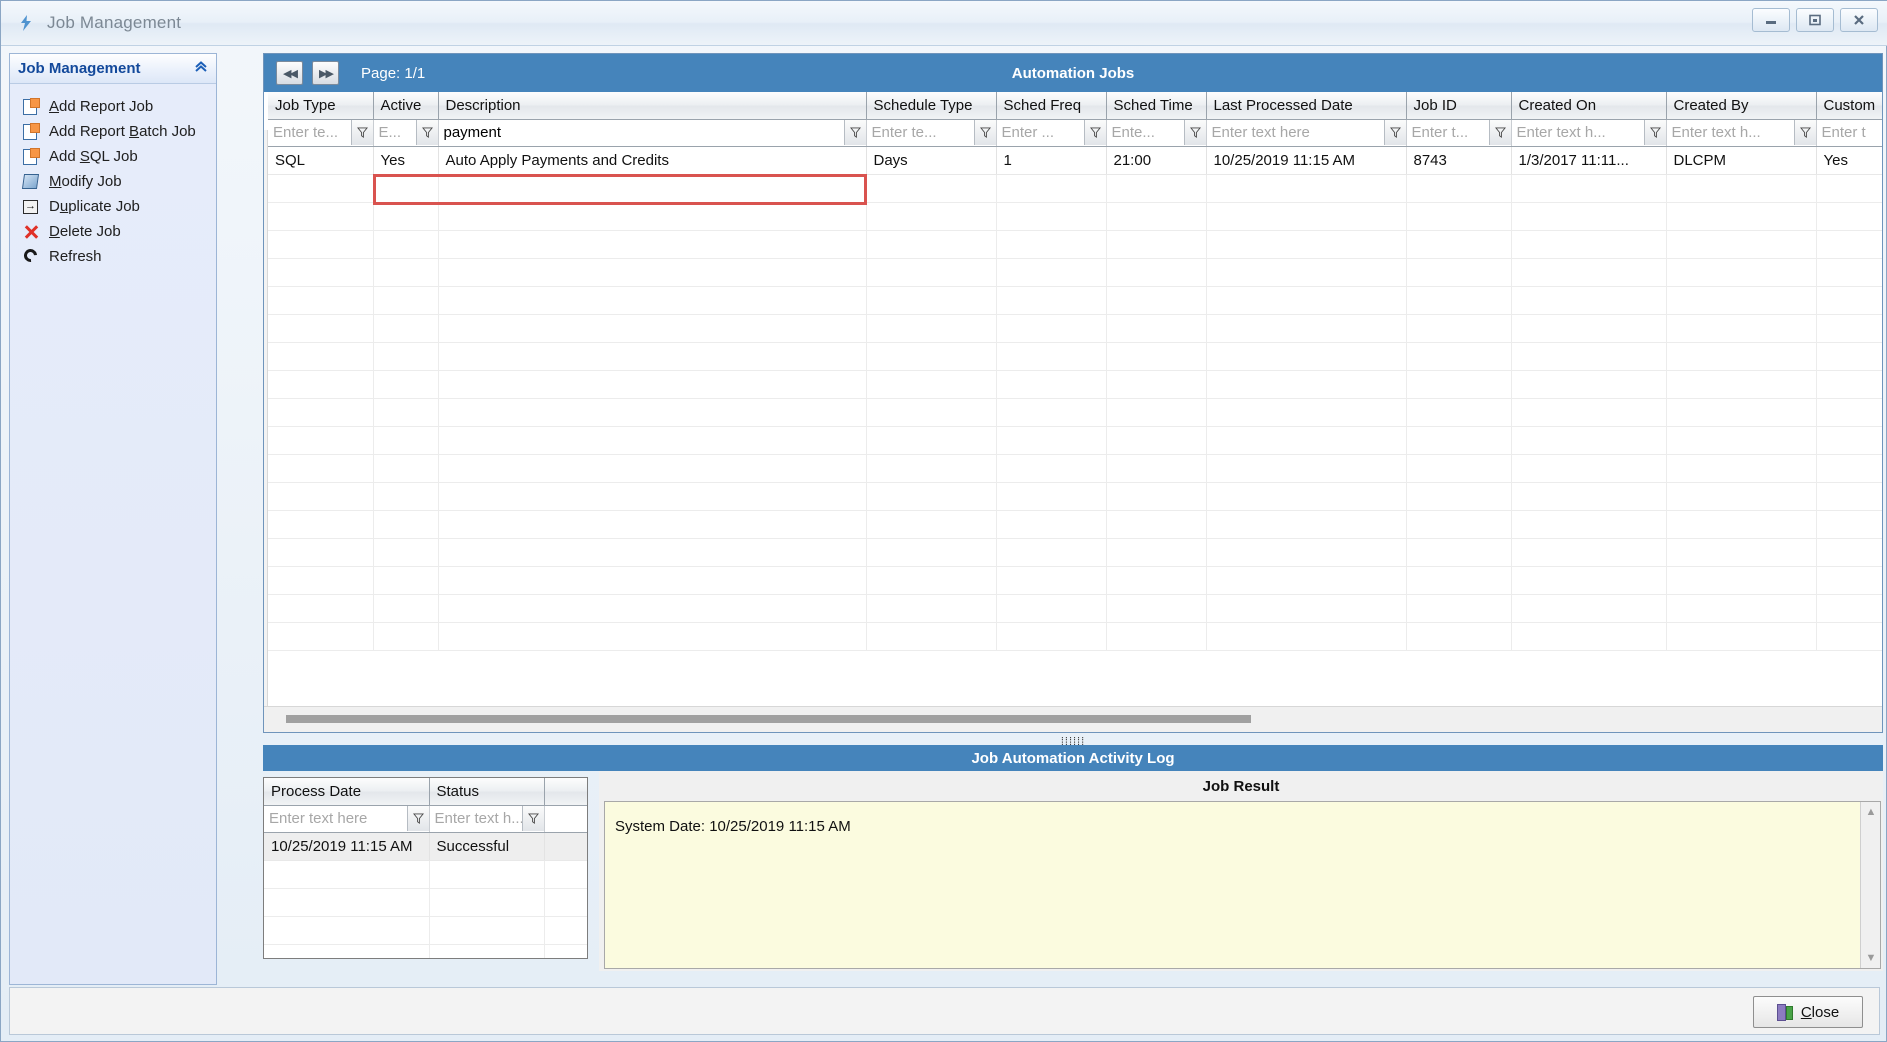 The width and height of the screenshot is (1887, 1042). What do you see at coordinates (1051, 160) in the screenshot?
I see `table-cell: 1` at bounding box center [1051, 160].